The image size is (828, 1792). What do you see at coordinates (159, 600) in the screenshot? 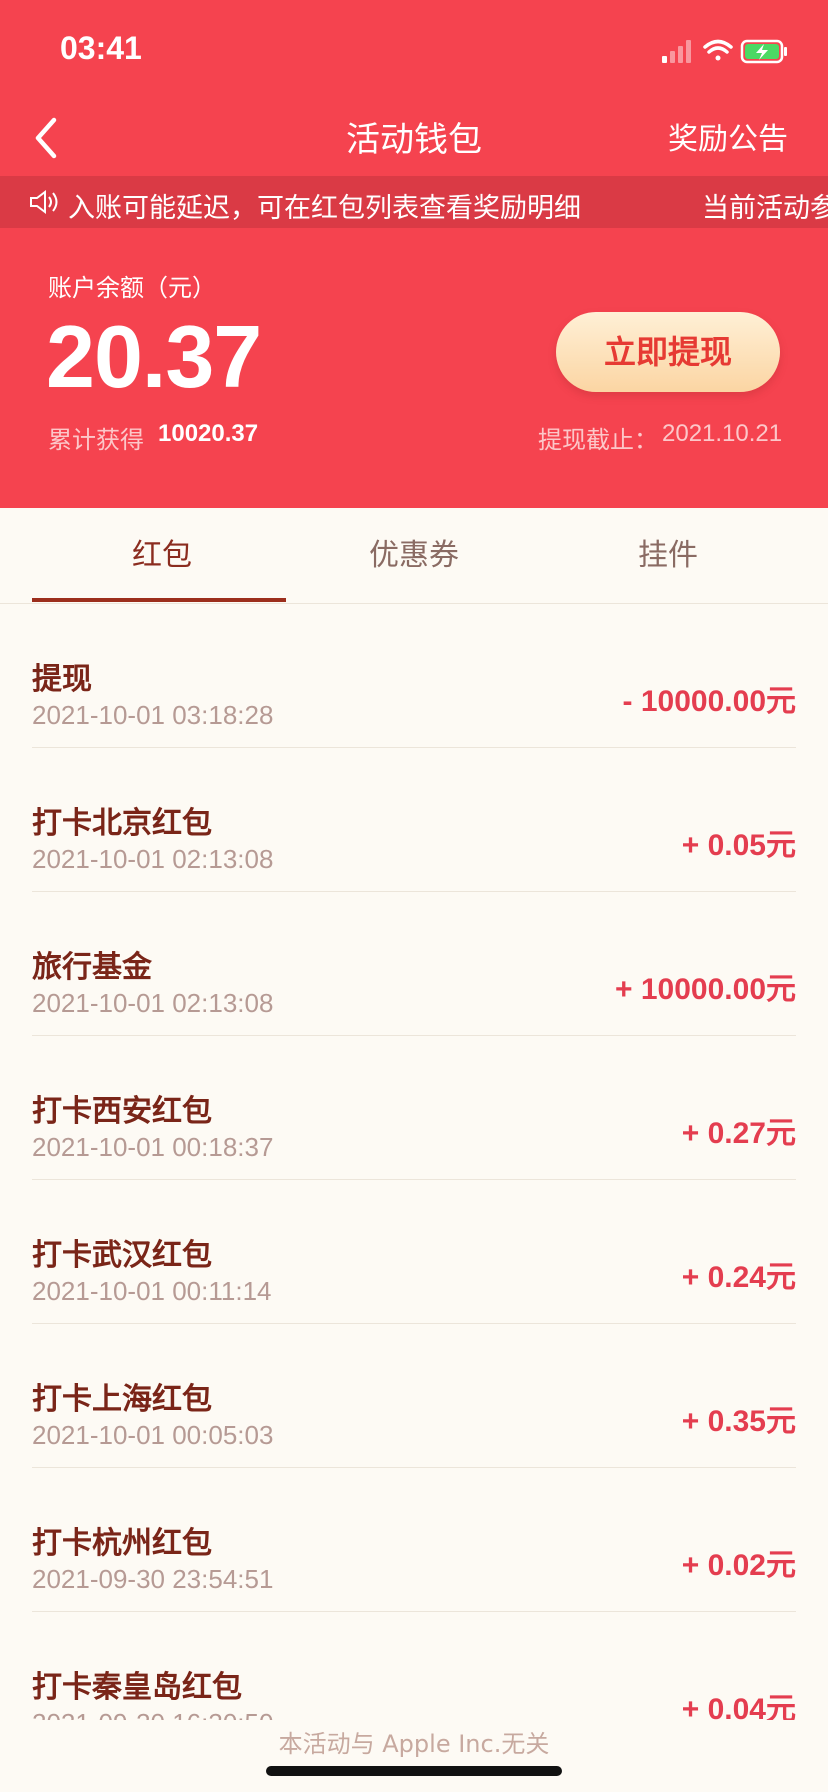
I see `active-tab-indicator` at bounding box center [159, 600].